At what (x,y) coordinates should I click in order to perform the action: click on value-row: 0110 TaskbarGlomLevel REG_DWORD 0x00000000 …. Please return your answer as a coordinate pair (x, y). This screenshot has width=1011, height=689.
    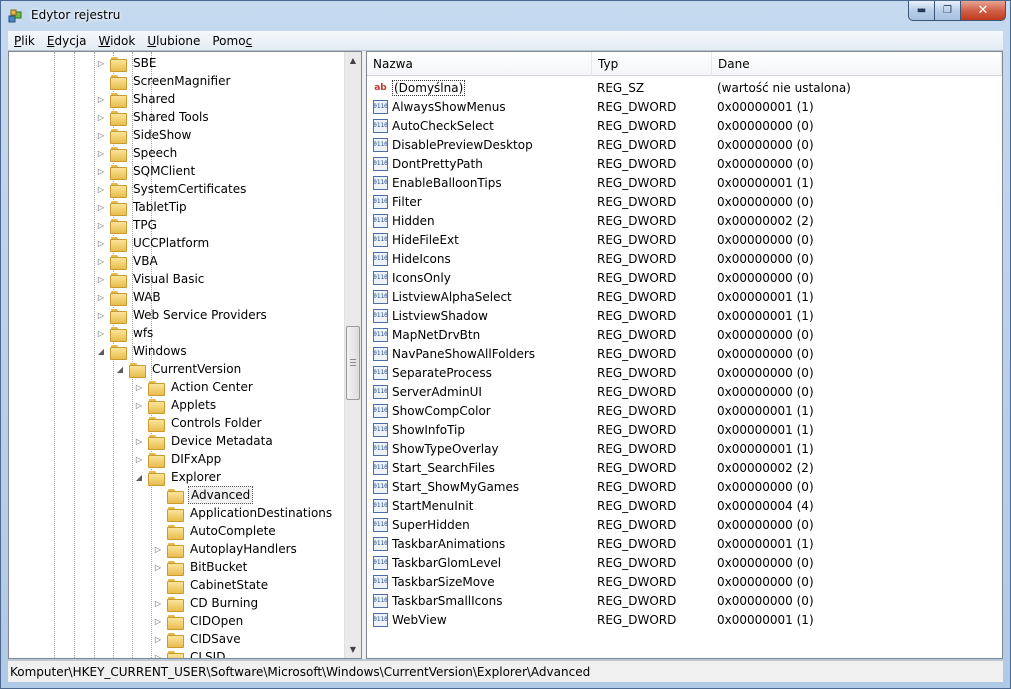
    Looking at the image, I should click on (684, 562).